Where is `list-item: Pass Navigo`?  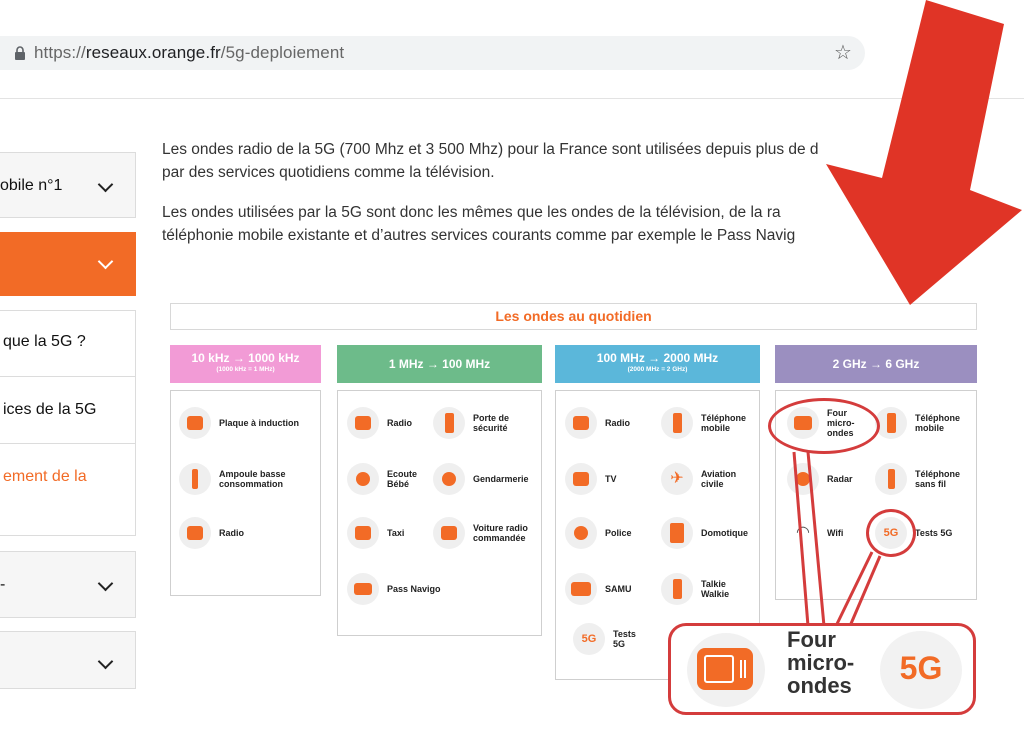
list-item: Pass Navigo is located at coordinates (394, 589).